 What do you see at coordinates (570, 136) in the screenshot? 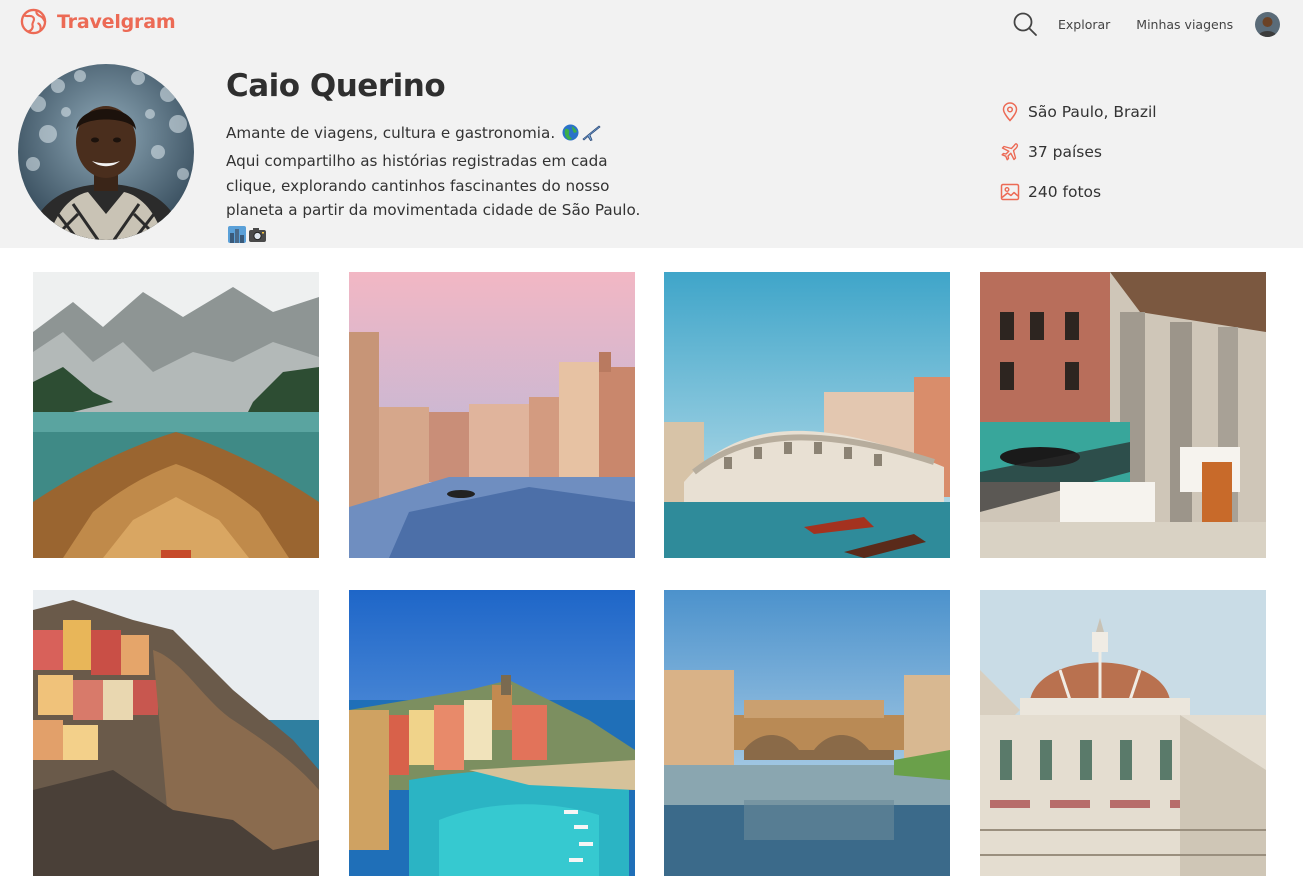
I see `globe-emoji-icon` at bounding box center [570, 136].